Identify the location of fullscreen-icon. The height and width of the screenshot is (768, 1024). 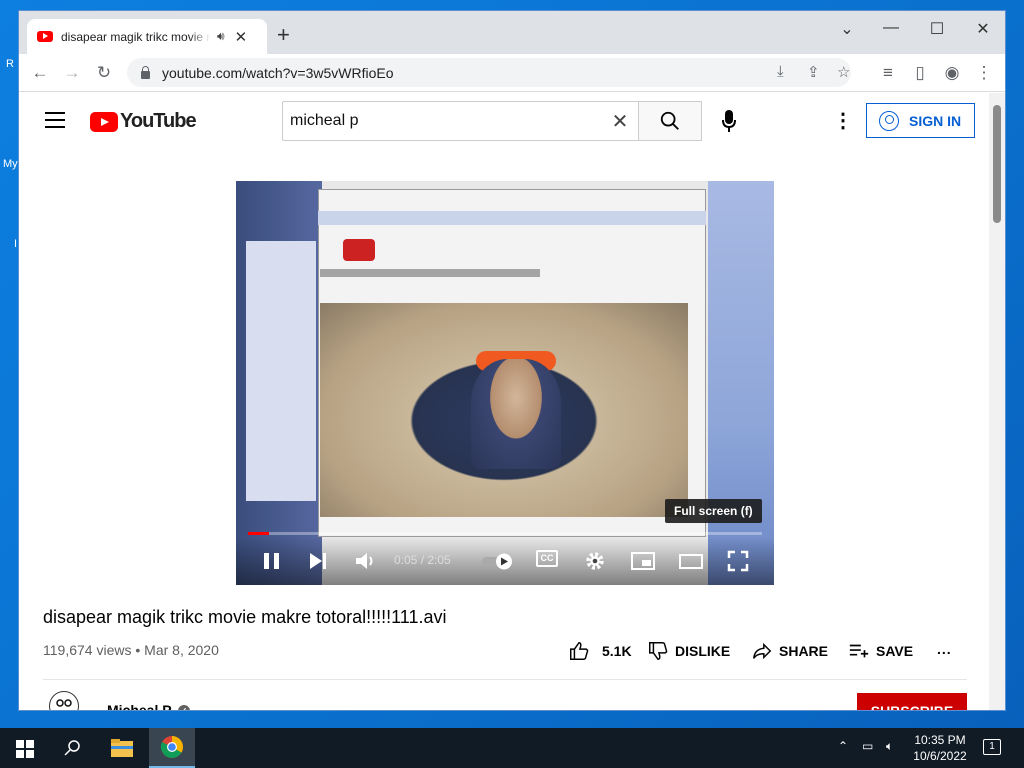
(738, 561).